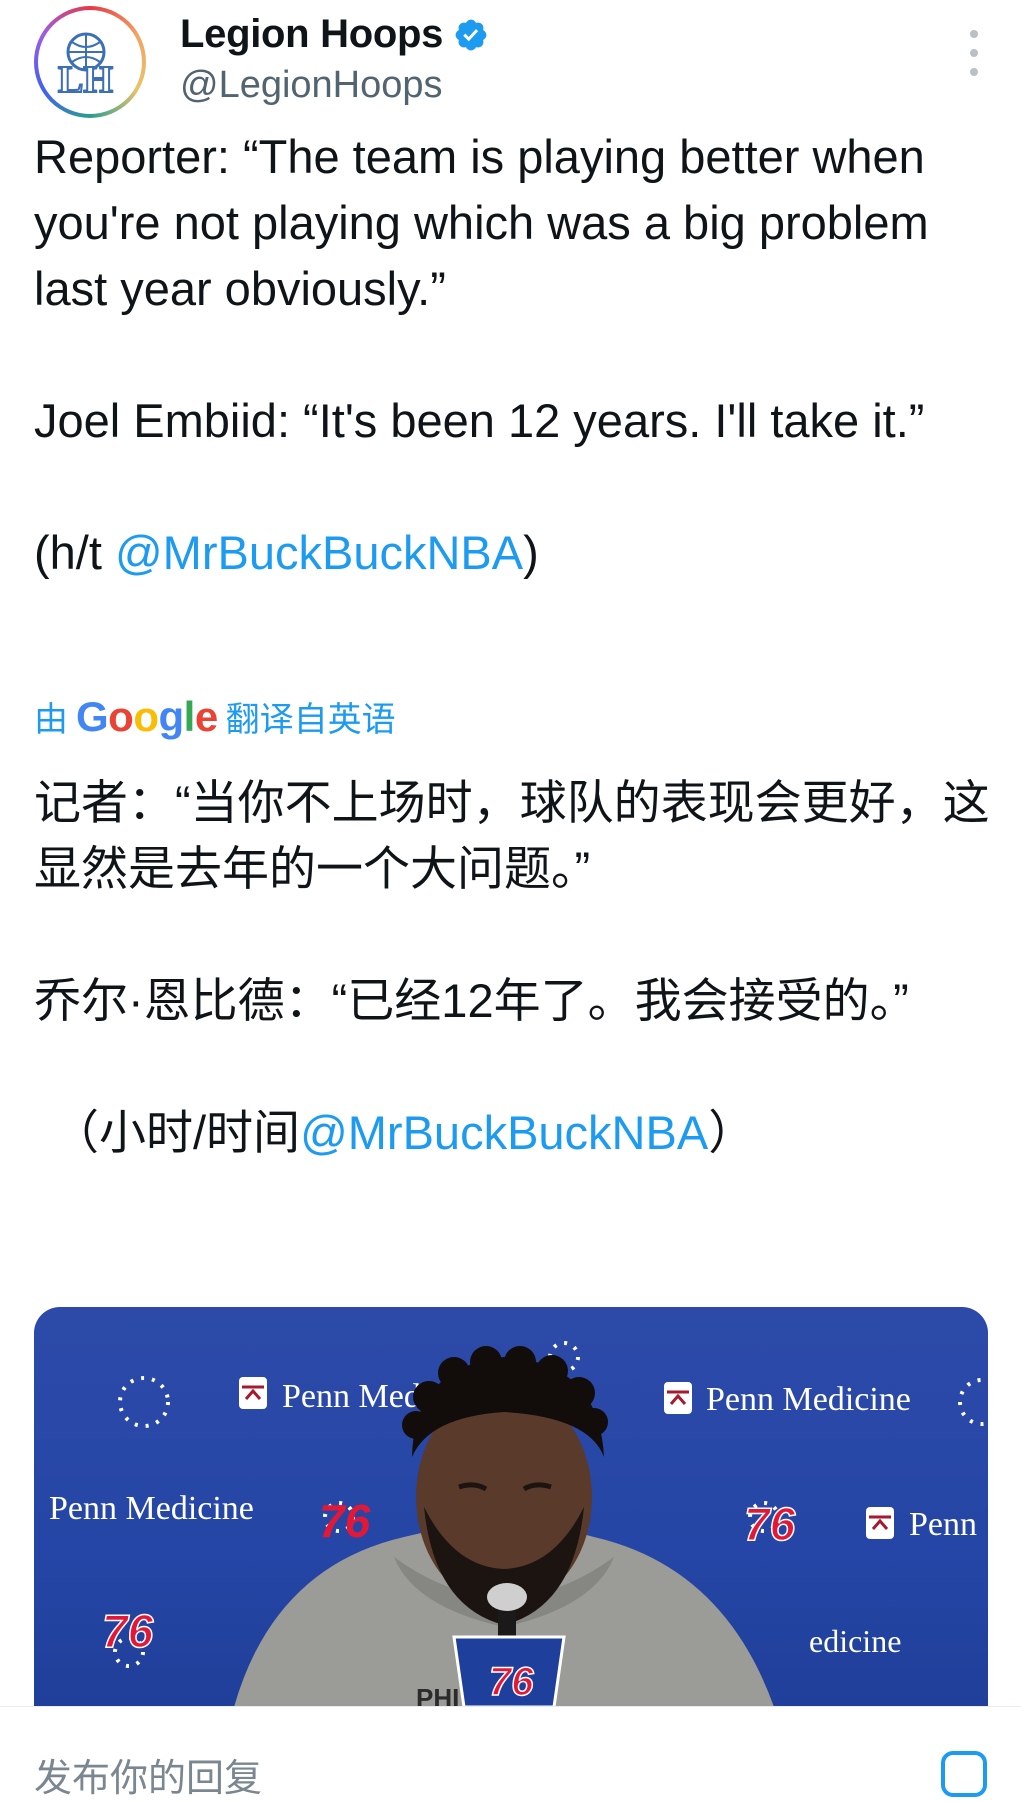  What do you see at coordinates (510, 1753) in the screenshot?
I see `reply-bar: 发布你的回复` at bounding box center [510, 1753].